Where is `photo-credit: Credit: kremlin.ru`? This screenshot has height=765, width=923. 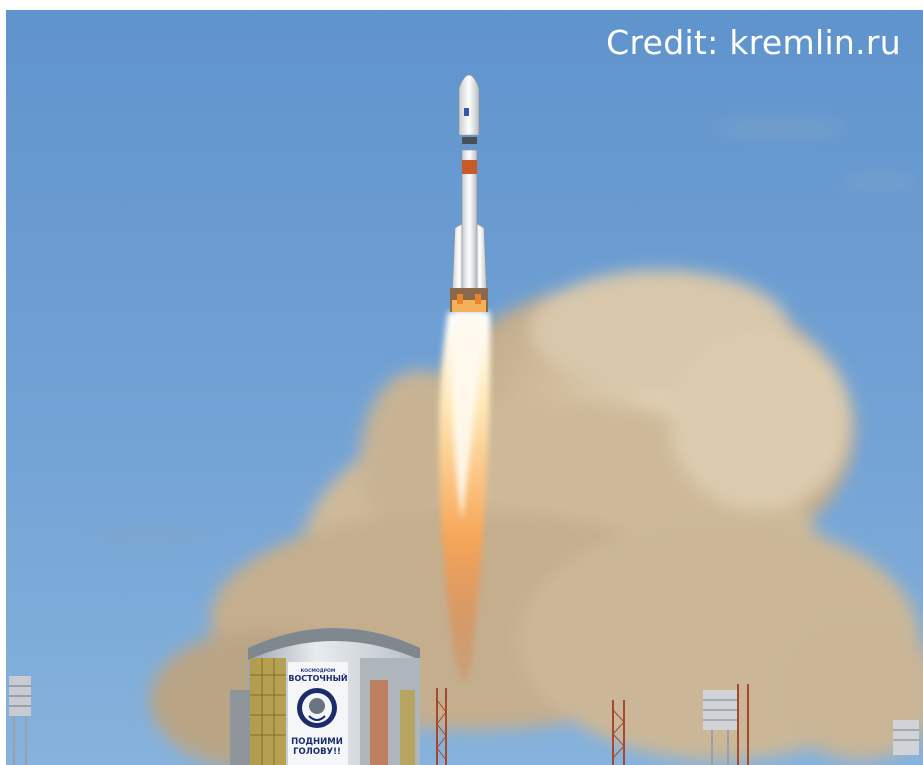
photo-credit: Credit: kremlin.ru is located at coordinates (753, 42).